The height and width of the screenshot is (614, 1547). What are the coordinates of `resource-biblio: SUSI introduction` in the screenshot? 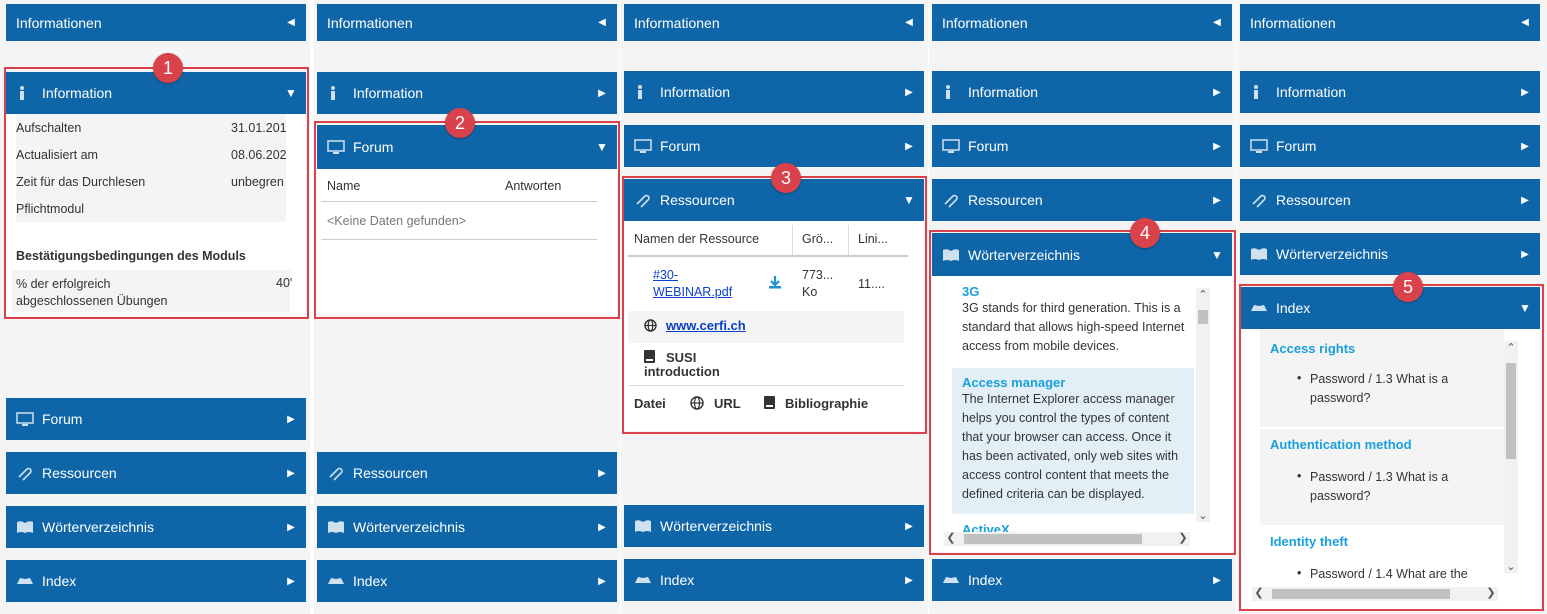 It's located at (704, 365).